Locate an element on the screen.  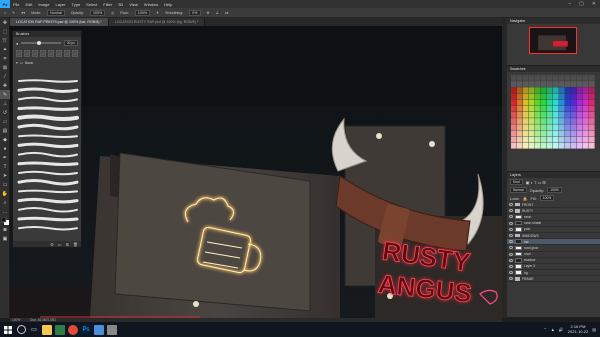
layer-row: FRAME is located at coordinates (553, 279).